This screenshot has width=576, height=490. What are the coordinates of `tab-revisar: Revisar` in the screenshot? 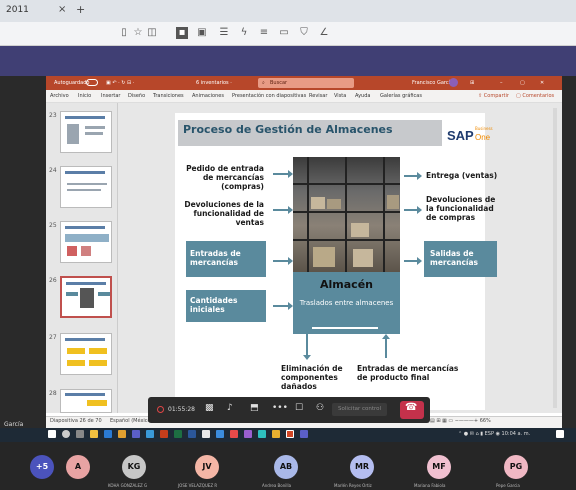 It's located at (318, 96).